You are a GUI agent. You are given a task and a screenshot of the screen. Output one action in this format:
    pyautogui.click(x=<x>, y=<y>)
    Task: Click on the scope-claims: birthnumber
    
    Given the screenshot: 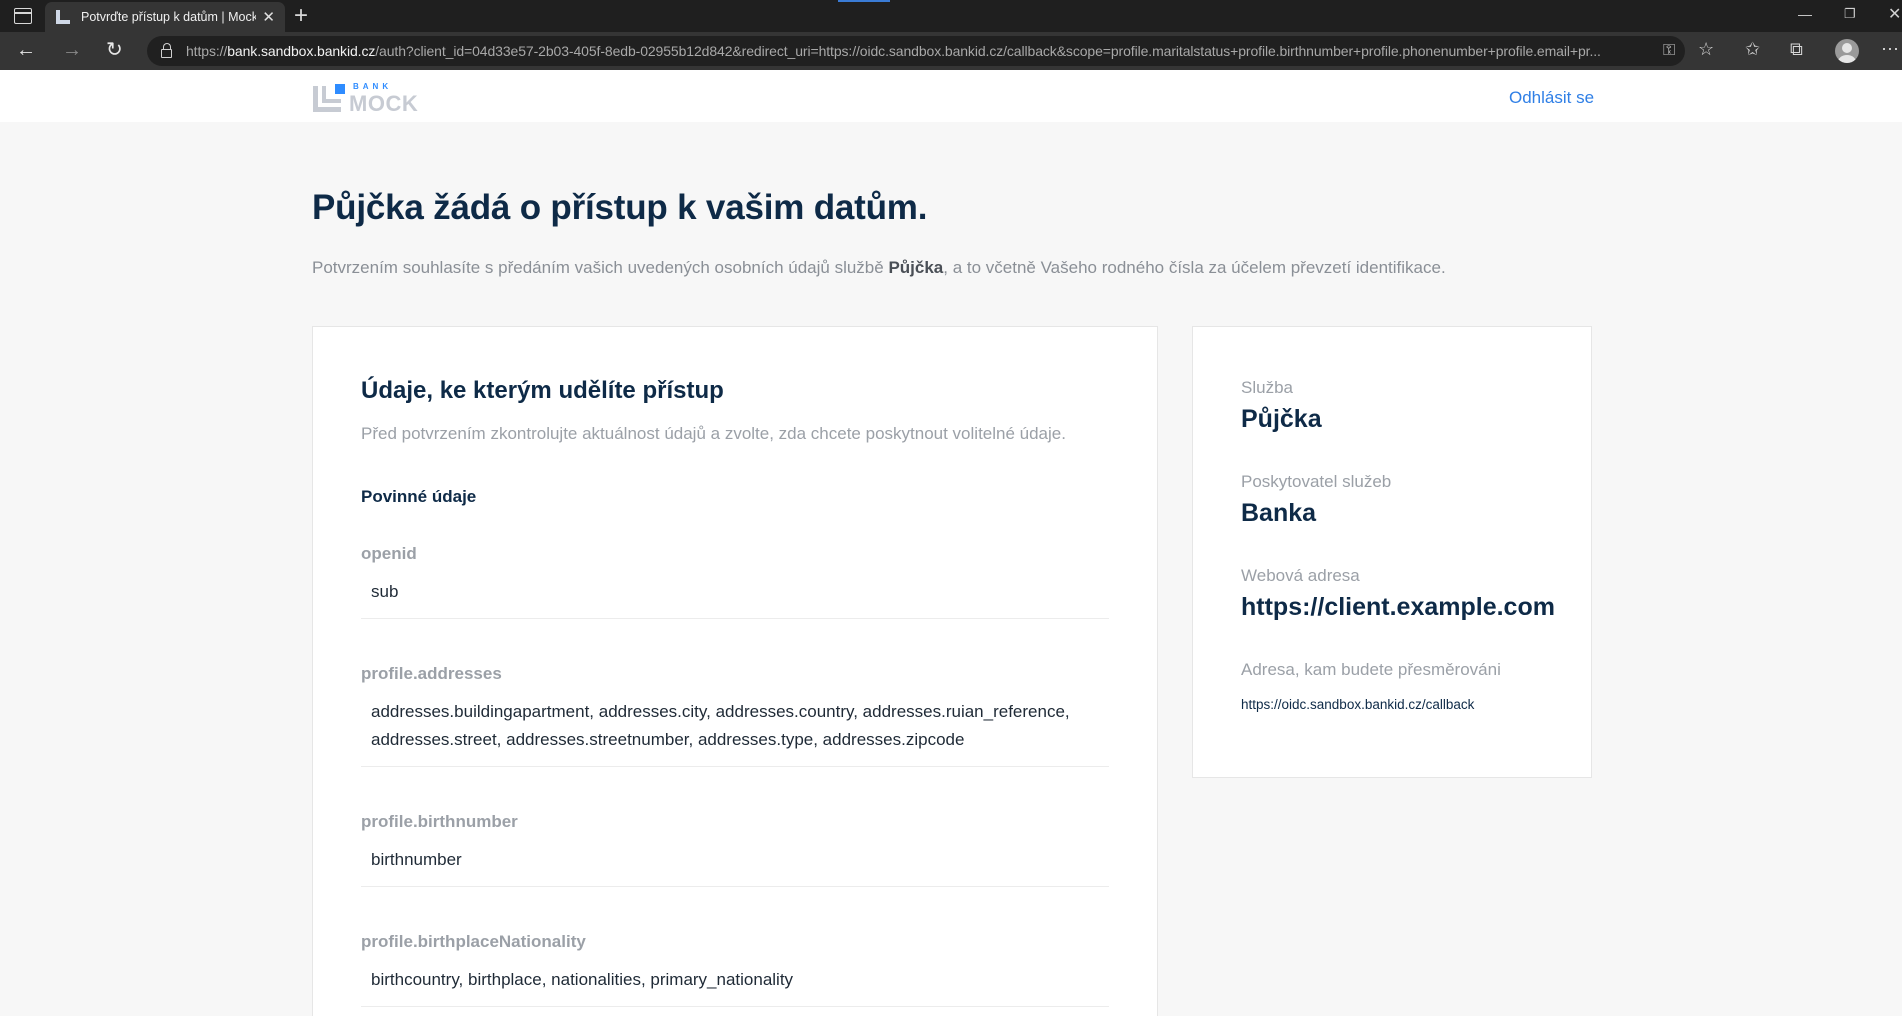 What is the action you would take?
    pyautogui.click(x=416, y=859)
    